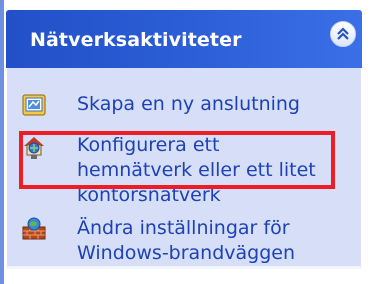 The height and width of the screenshot is (284, 377). I want to click on task-label: Skapa en ny anslutning, so click(188, 104).